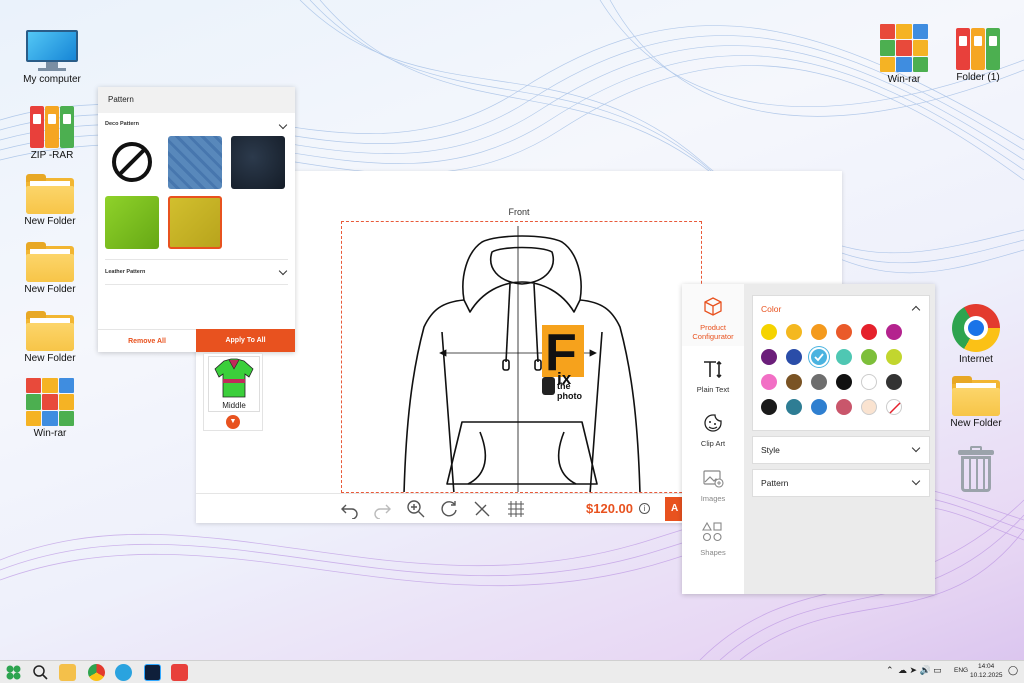  Describe the element at coordinates (890, 670) in the screenshot. I see `chevron-up-icon: ⌃` at that location.